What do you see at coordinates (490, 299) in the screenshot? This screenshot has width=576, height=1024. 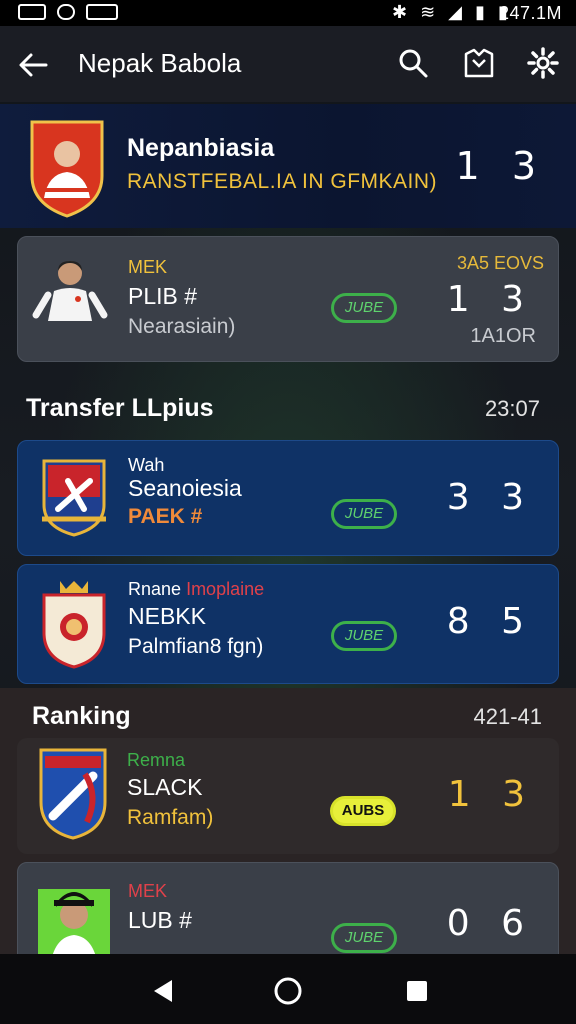 I see `player-score: 1 3` at bounding box center [490, 299].